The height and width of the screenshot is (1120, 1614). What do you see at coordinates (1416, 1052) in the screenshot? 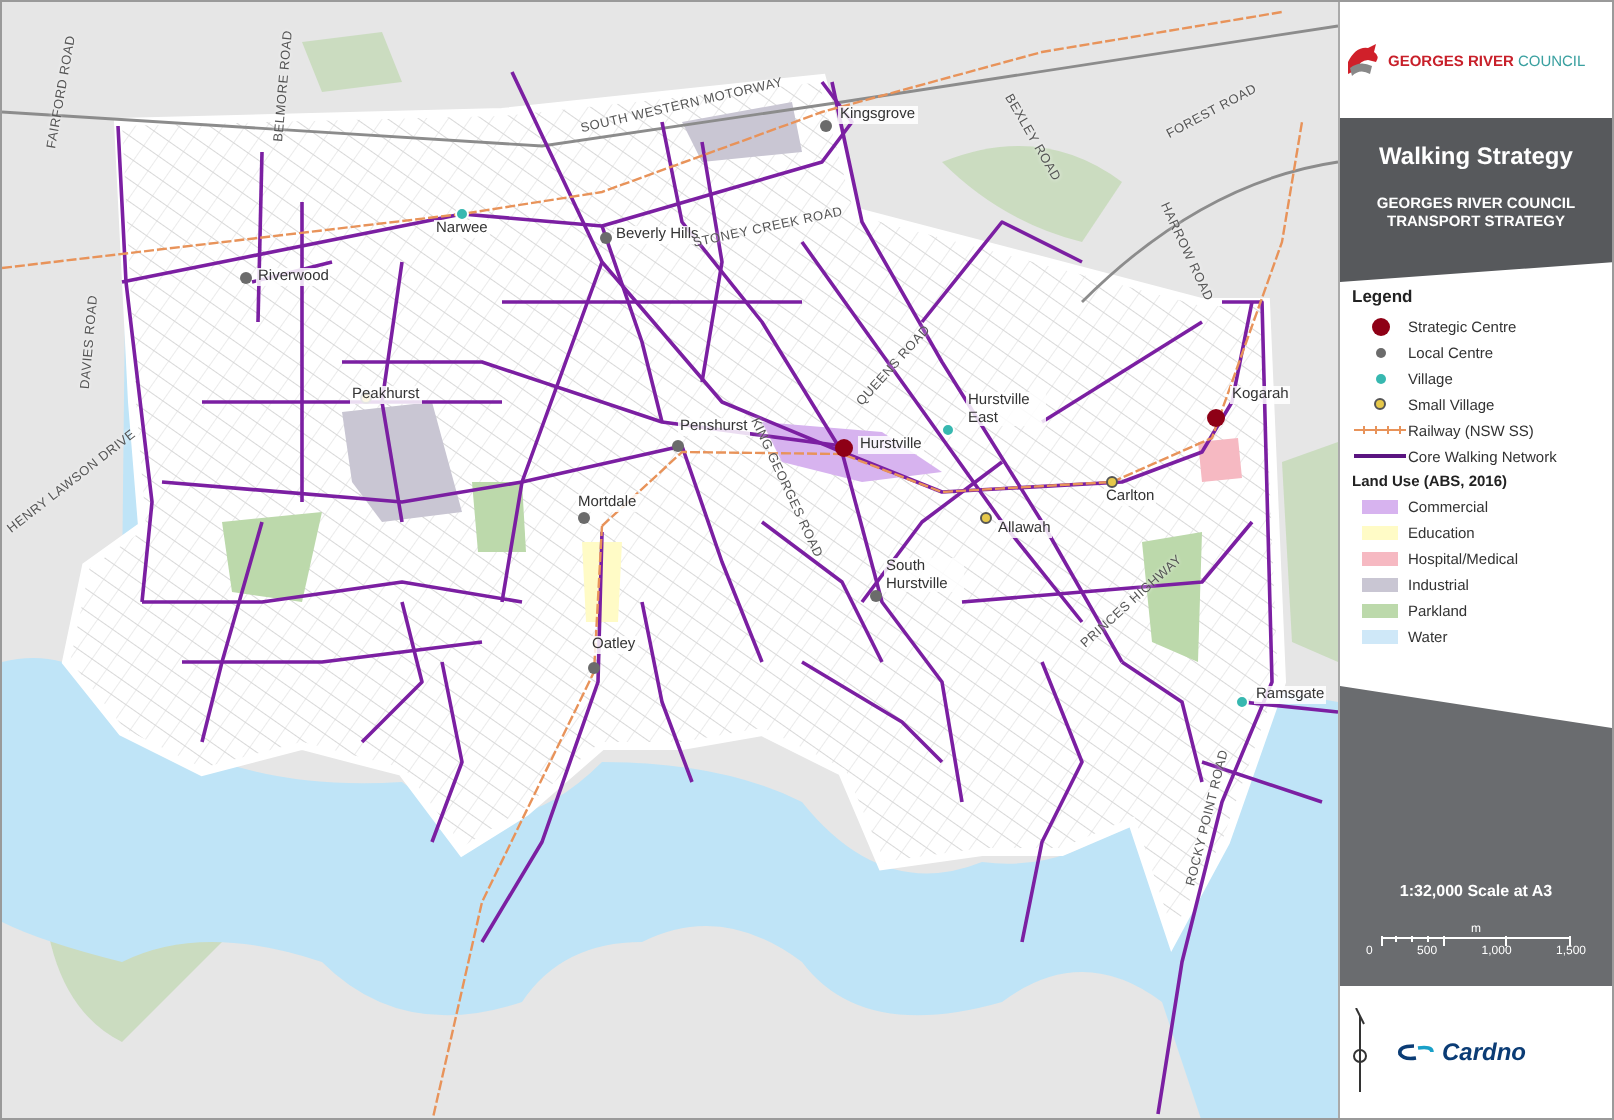
I see `swirl-logo-icon` at bounding box center [1416, 1052].